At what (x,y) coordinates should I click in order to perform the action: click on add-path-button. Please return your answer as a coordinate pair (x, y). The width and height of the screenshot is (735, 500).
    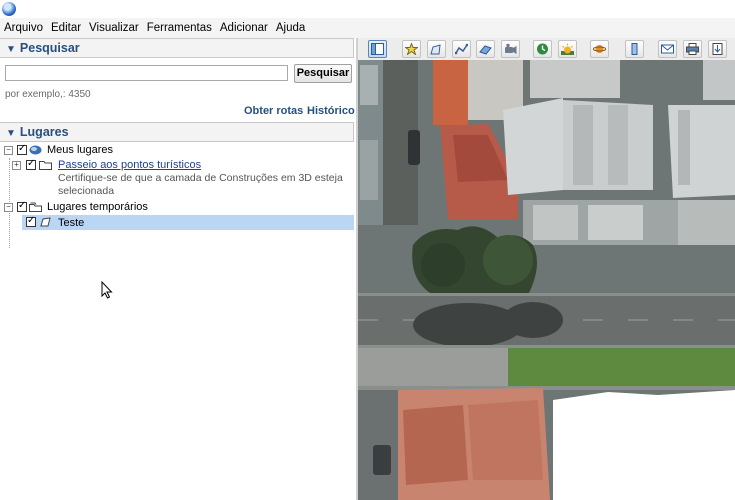
    Looking at the image, I should click on (461, 49).